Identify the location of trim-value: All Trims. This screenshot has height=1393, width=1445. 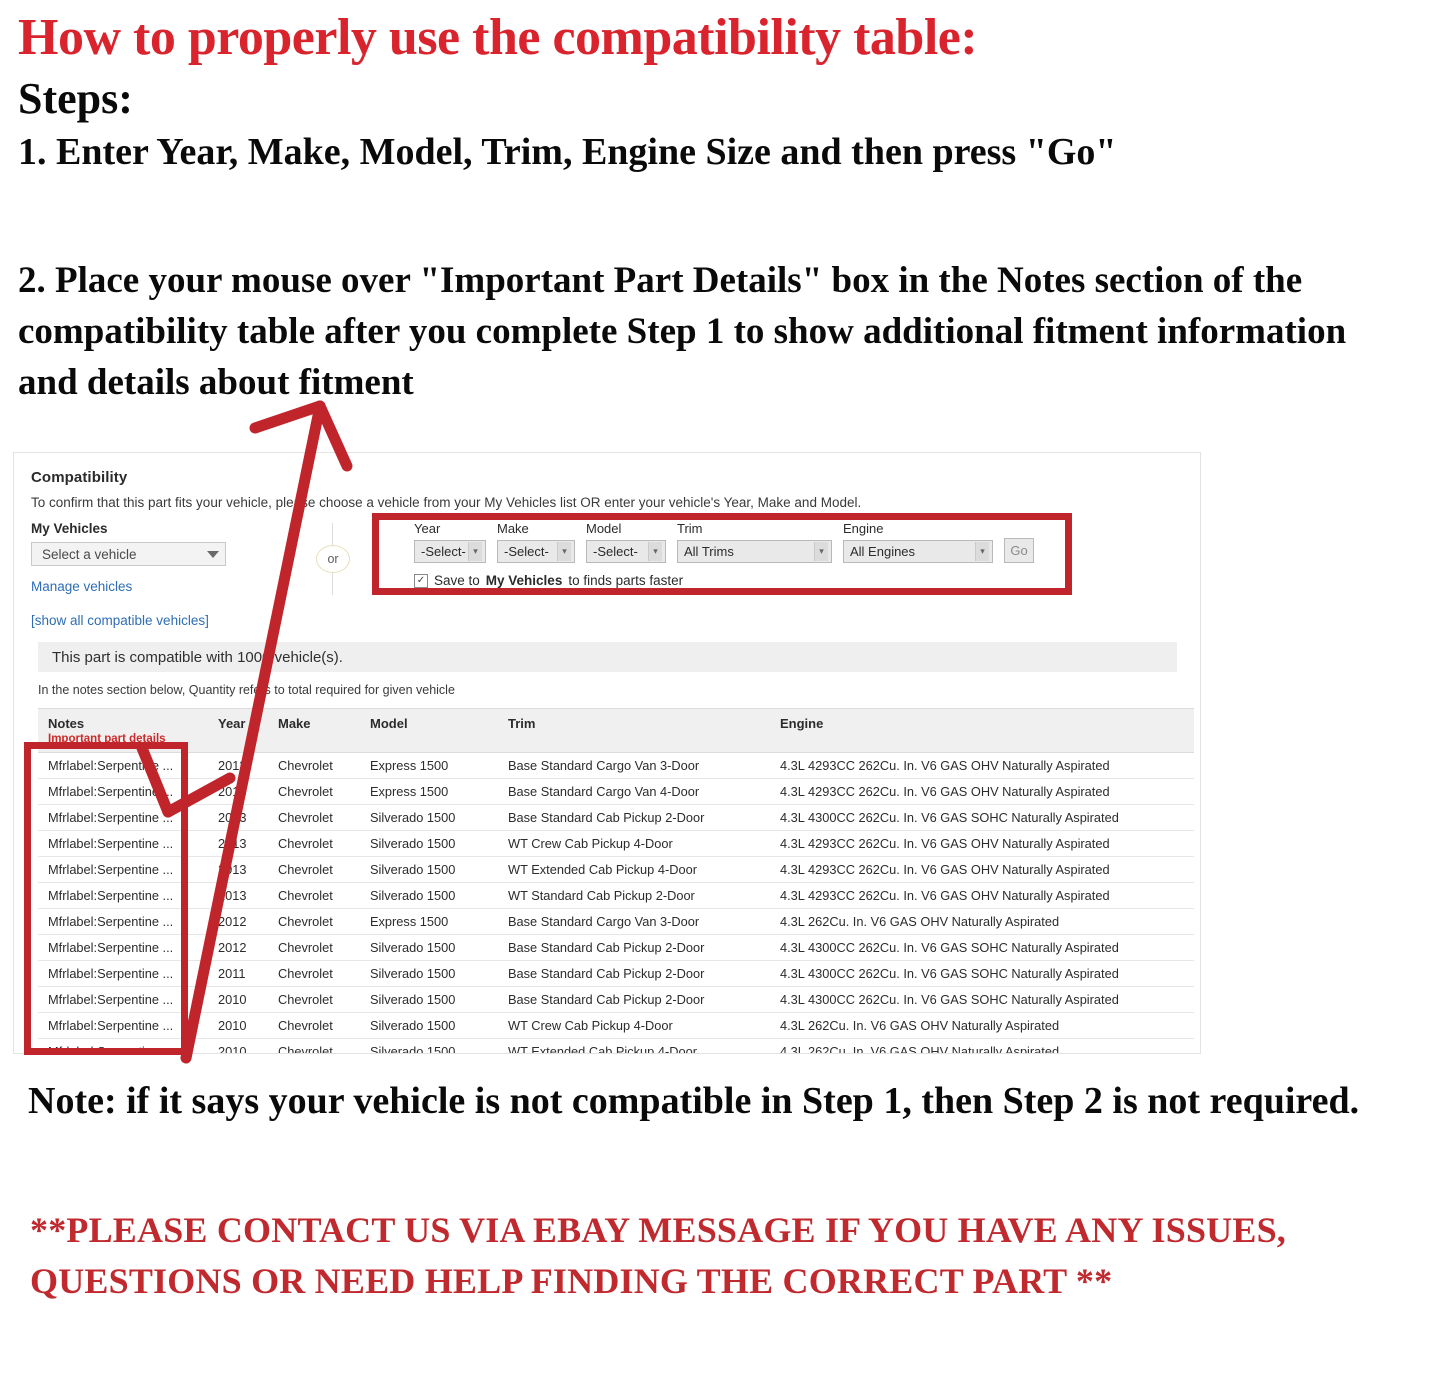
(709, 551).